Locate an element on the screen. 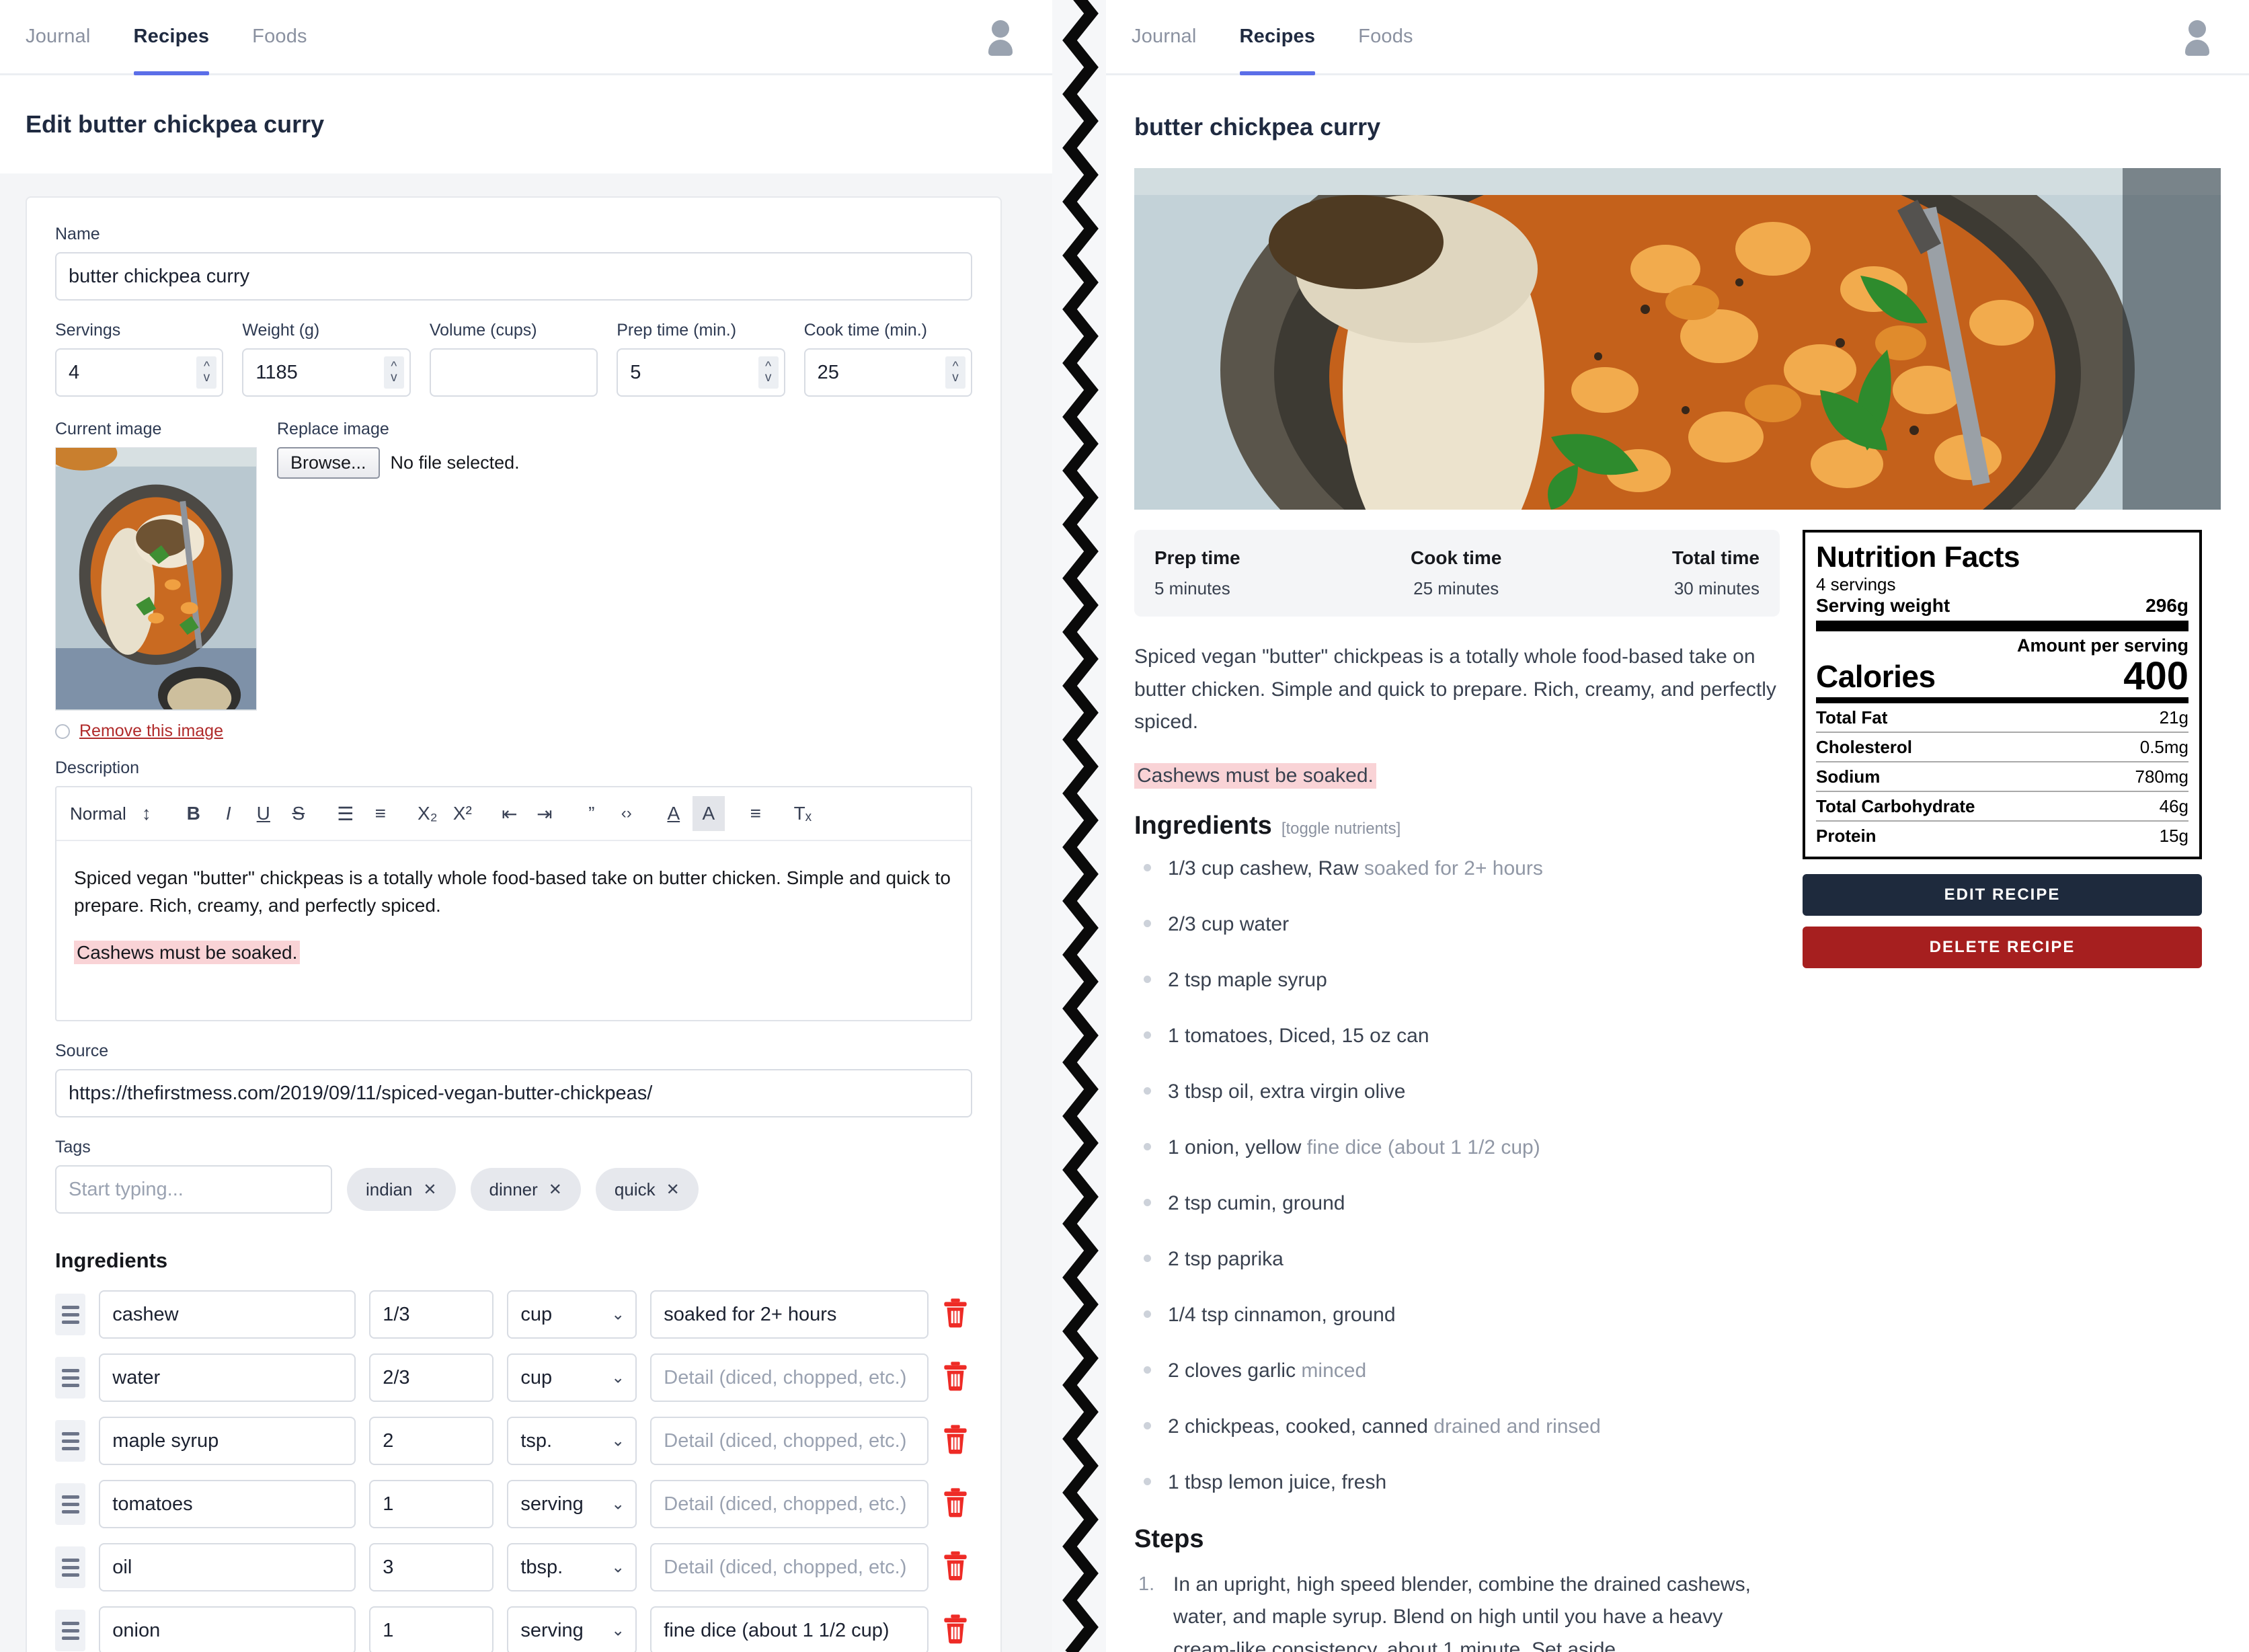 The height and width of the screenshot is (1652, 2249). prep-time-label: Prep time (min.) is located at coordinates (677, 330).